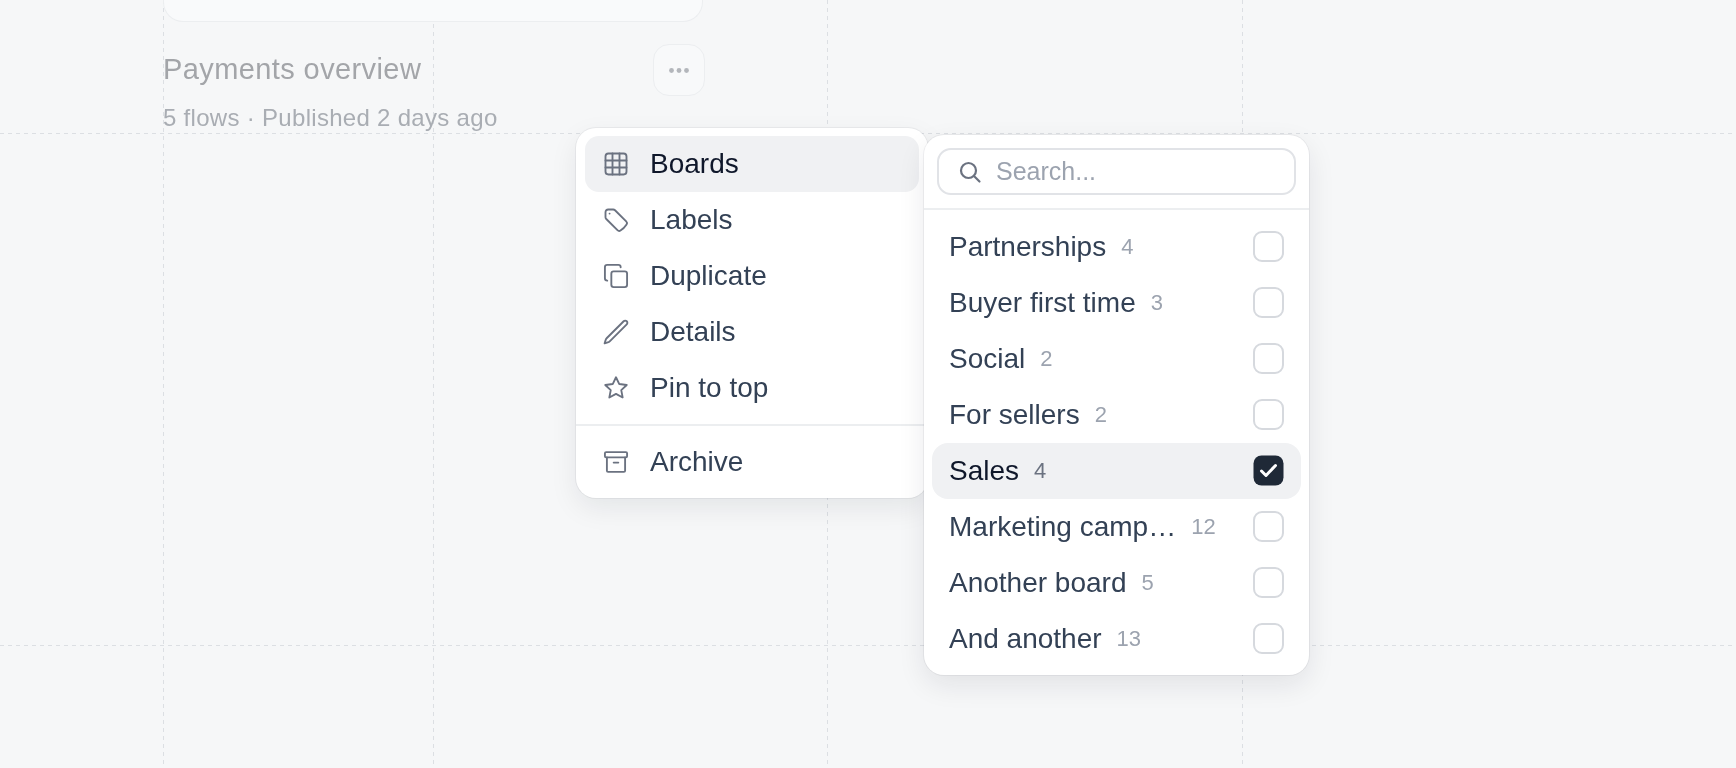 Image resolution: width=1736 pixels, height=768 pixels. I want to click on copy-icon, so click(616, 276).